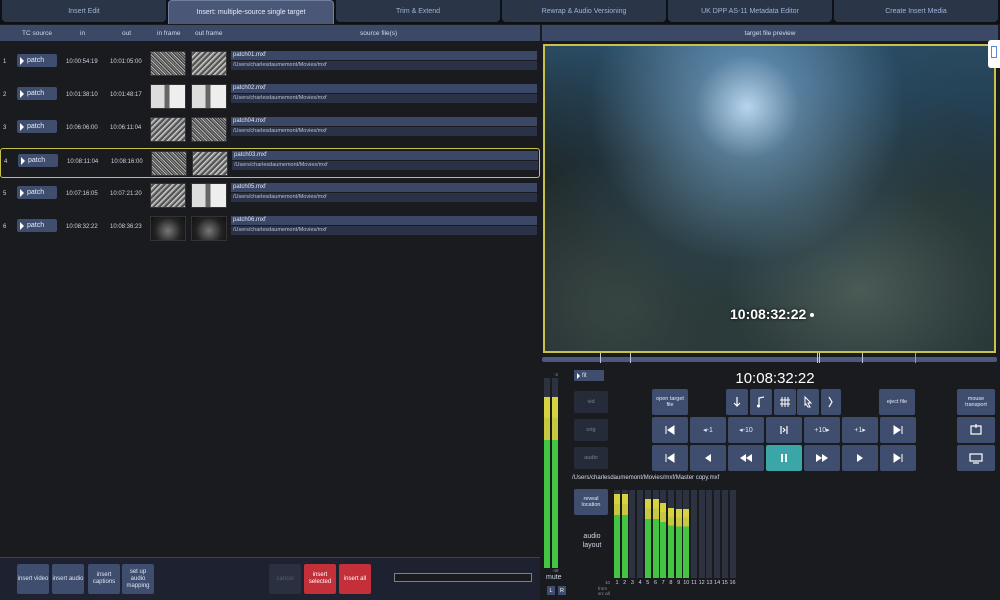  Describe the element at coordinates (822, 430) in the screenshot. I see `step-fwd-10-button: +10 ▸` at that location.